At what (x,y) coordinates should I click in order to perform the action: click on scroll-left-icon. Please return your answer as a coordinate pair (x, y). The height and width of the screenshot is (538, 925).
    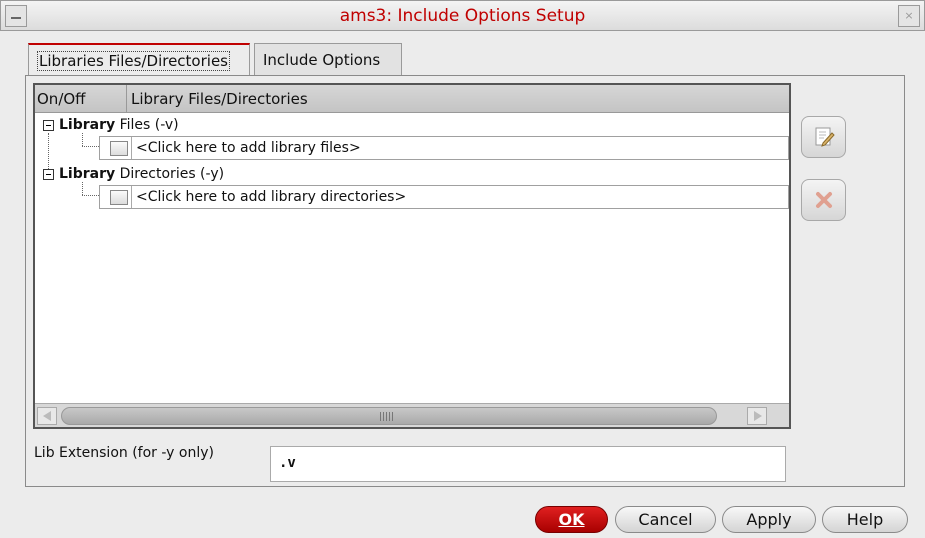
    Looking at the image, I should click on (47, 416).